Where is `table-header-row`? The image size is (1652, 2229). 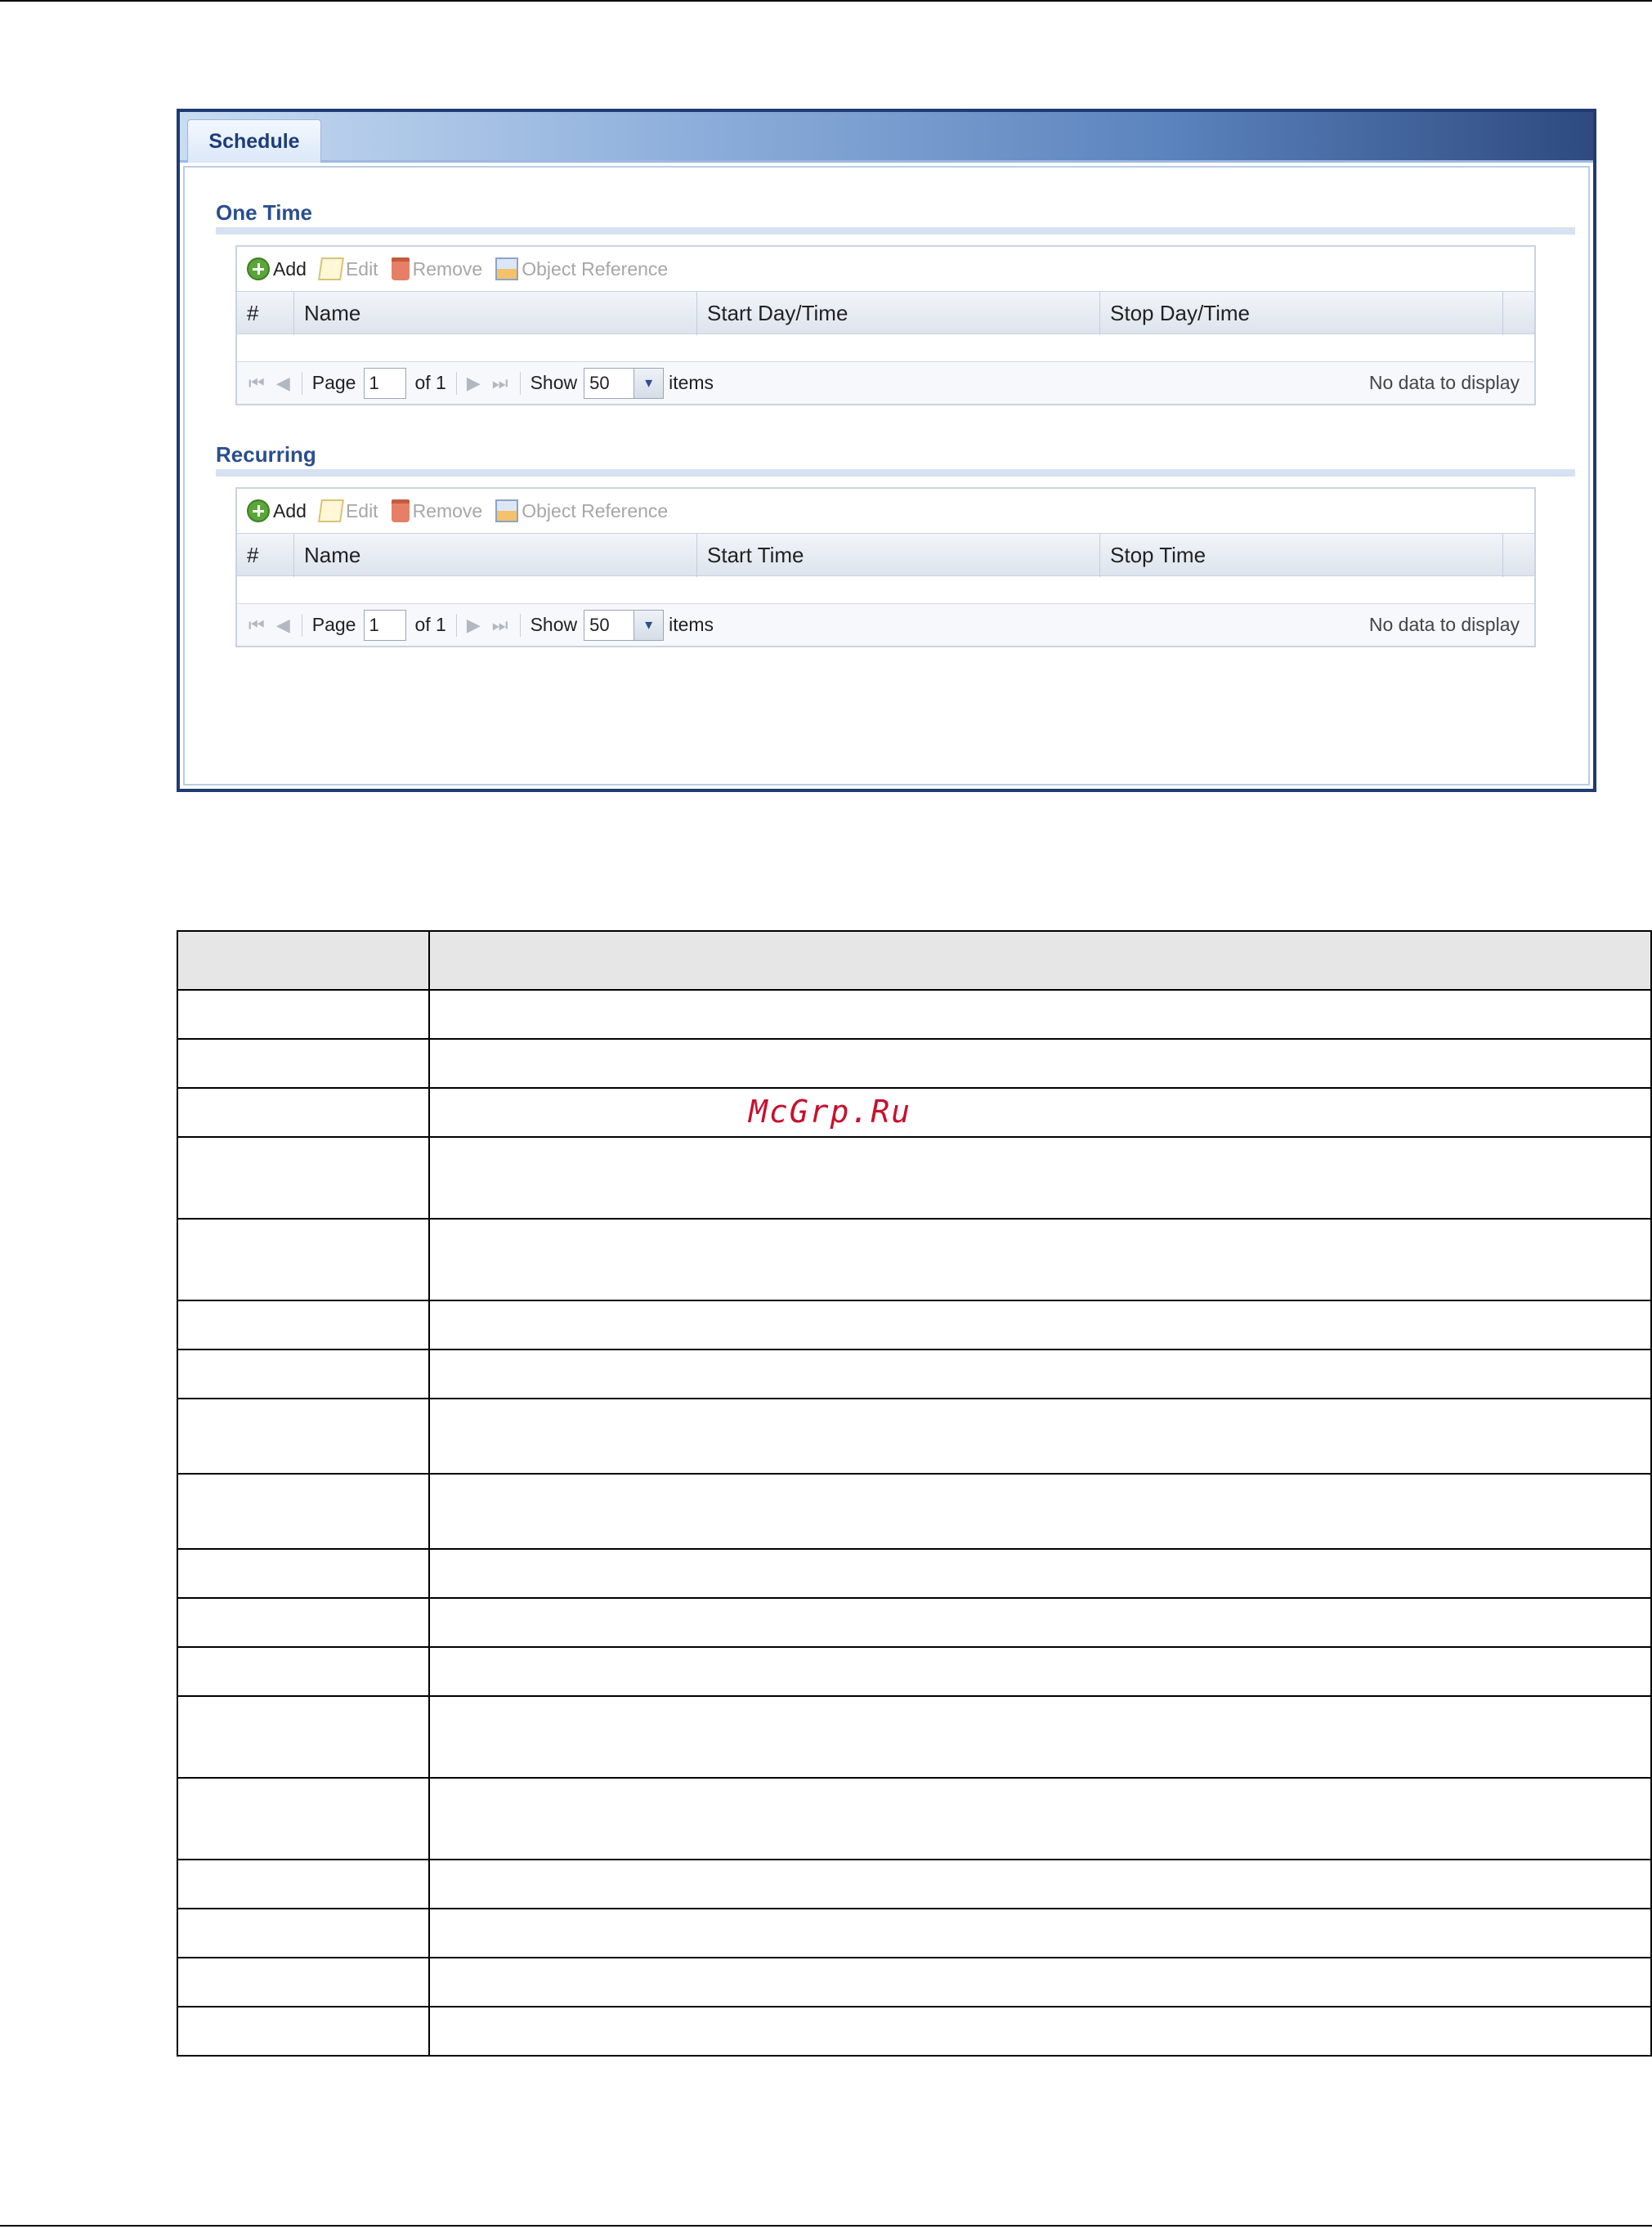
table-header-row is located at coordinates (914, 961).